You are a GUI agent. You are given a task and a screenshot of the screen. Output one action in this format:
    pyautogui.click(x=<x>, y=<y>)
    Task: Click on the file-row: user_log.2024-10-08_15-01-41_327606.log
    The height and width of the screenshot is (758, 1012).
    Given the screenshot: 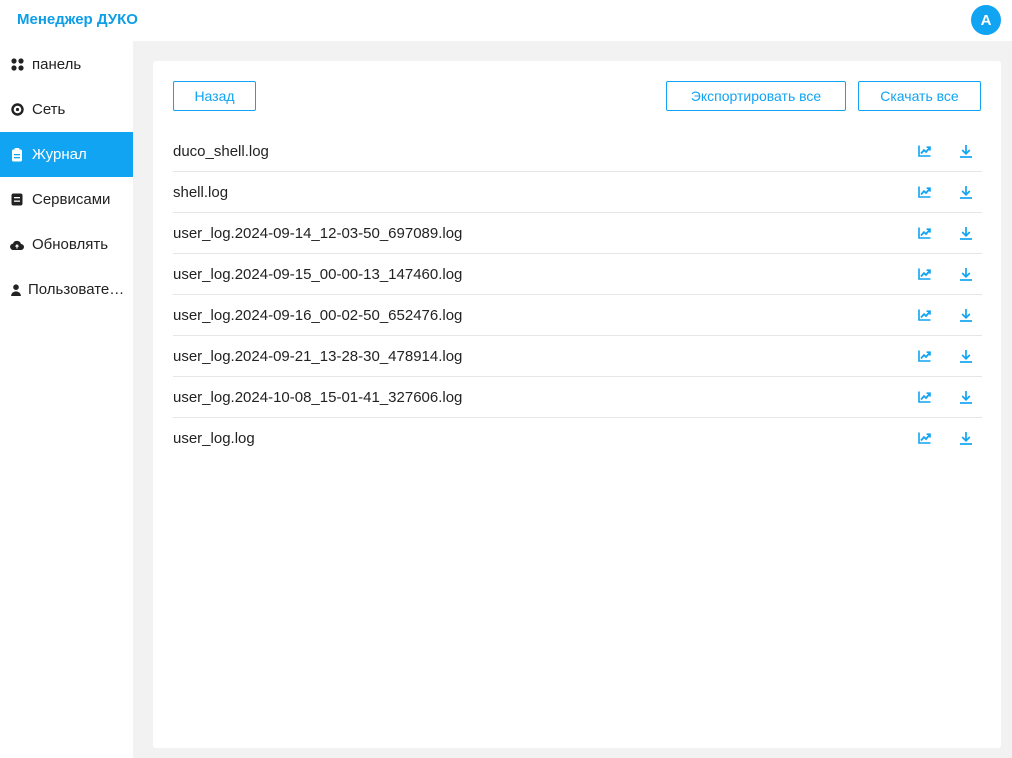 What is the action you would take?
    pyautogui.click(x=577, y=397)
    